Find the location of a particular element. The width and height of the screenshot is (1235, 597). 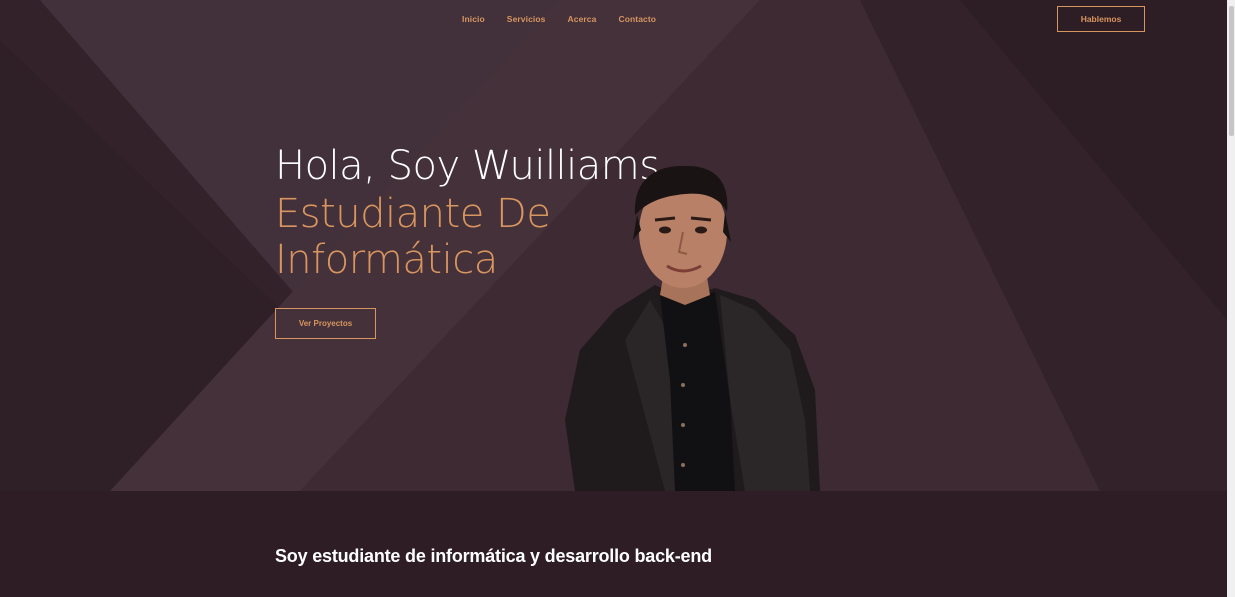

nav-link-acerca: Acerca is located at coordinates (582, 19).